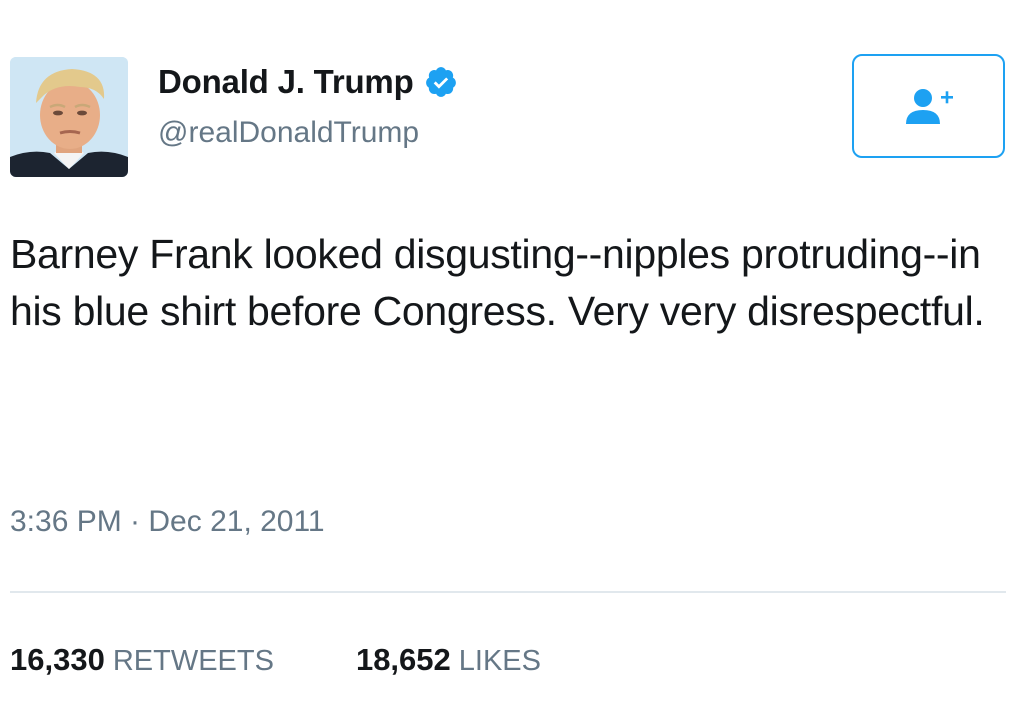 Image resolution: width=1021 pixels, height=709 pixels. What do you see at coordinates (167, 522) in the screenshot?
I see `tweet-timestamp: 3:36 PM · Dec 21, 2011` at bounding box center [167, 522].